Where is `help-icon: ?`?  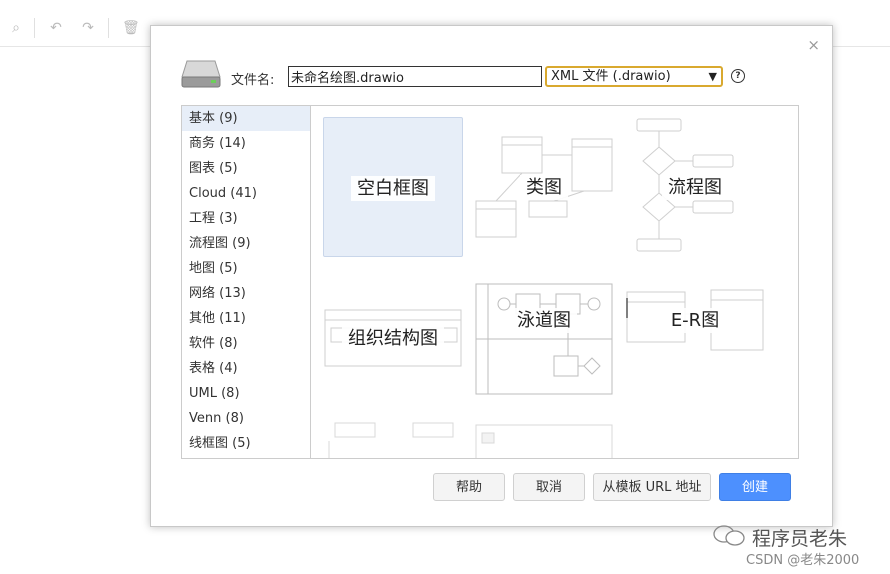
help-icon: ? is located at coordinates (738, 76).